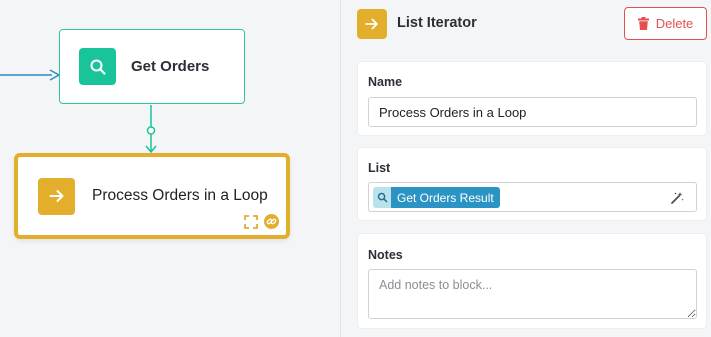 The image size is (711, 337). What do you see at coordinates (526, 24) in the screenshot?
I see `panel-header: List Iterator Delete` at bounding box center [526, 24].